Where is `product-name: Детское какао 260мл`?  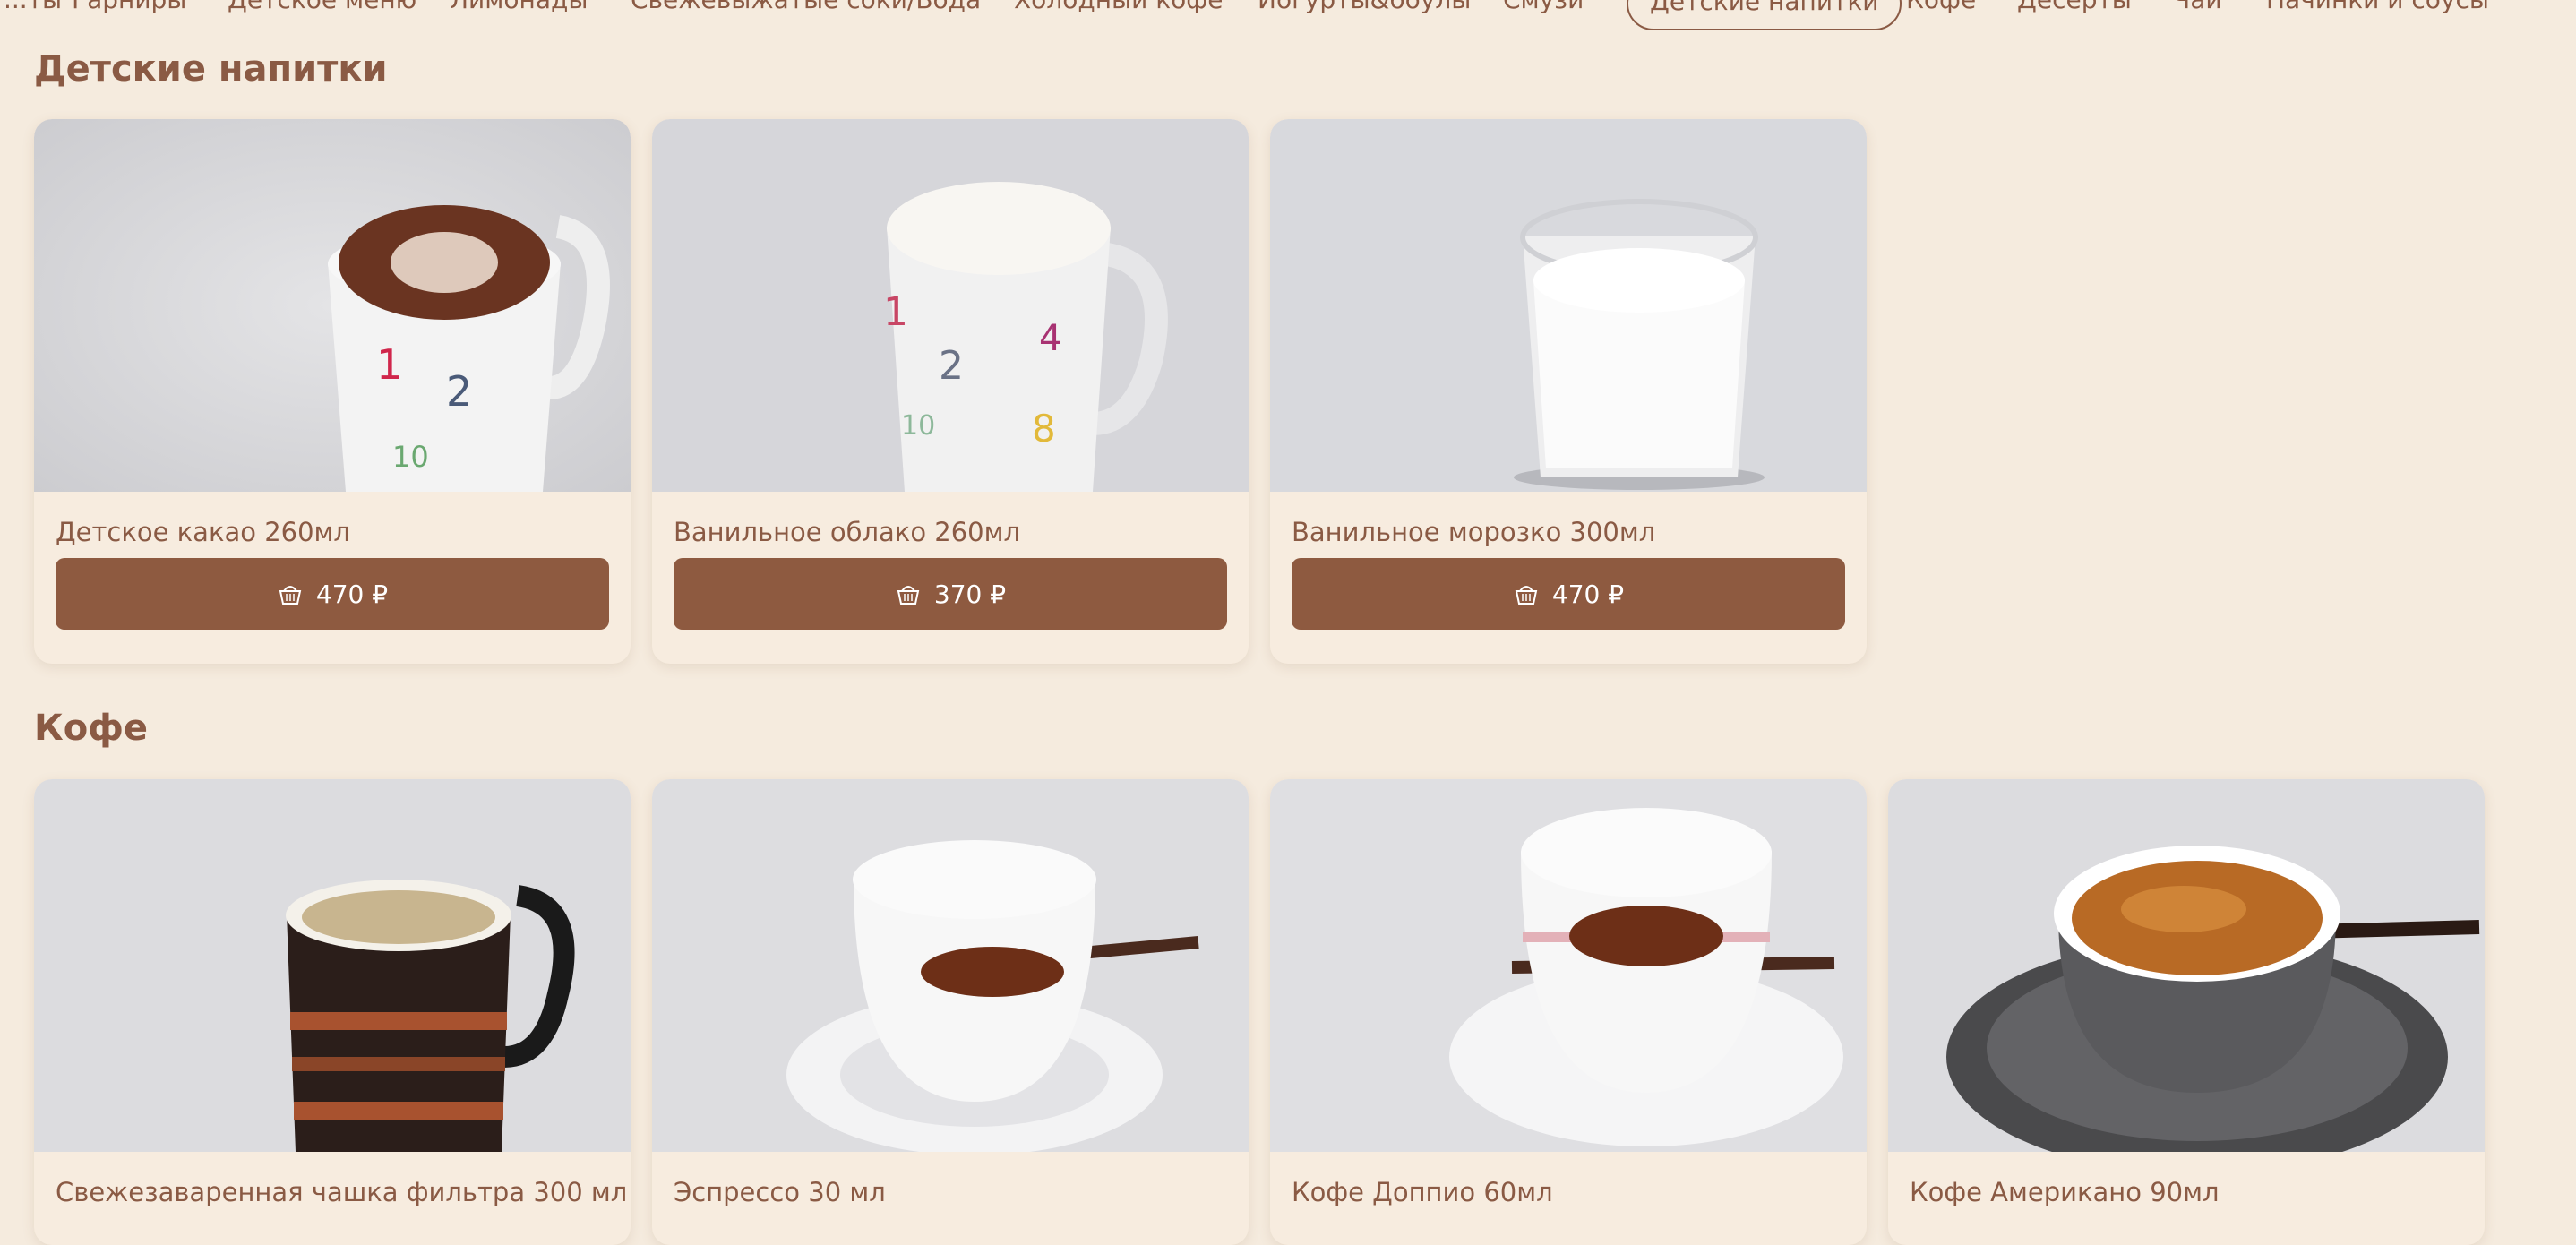
product-name: Детское какао 260мл is located at coordinates (203, 532).